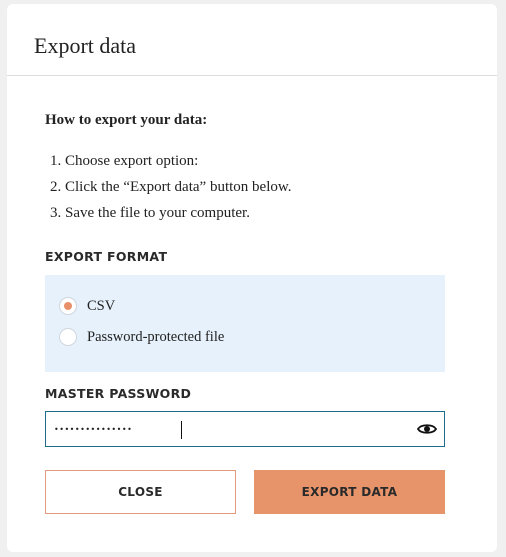 The width and height of the screenshot is (506, 557). I want to click on radio-option-password-protected: Password-protected file, so click(141, 337).